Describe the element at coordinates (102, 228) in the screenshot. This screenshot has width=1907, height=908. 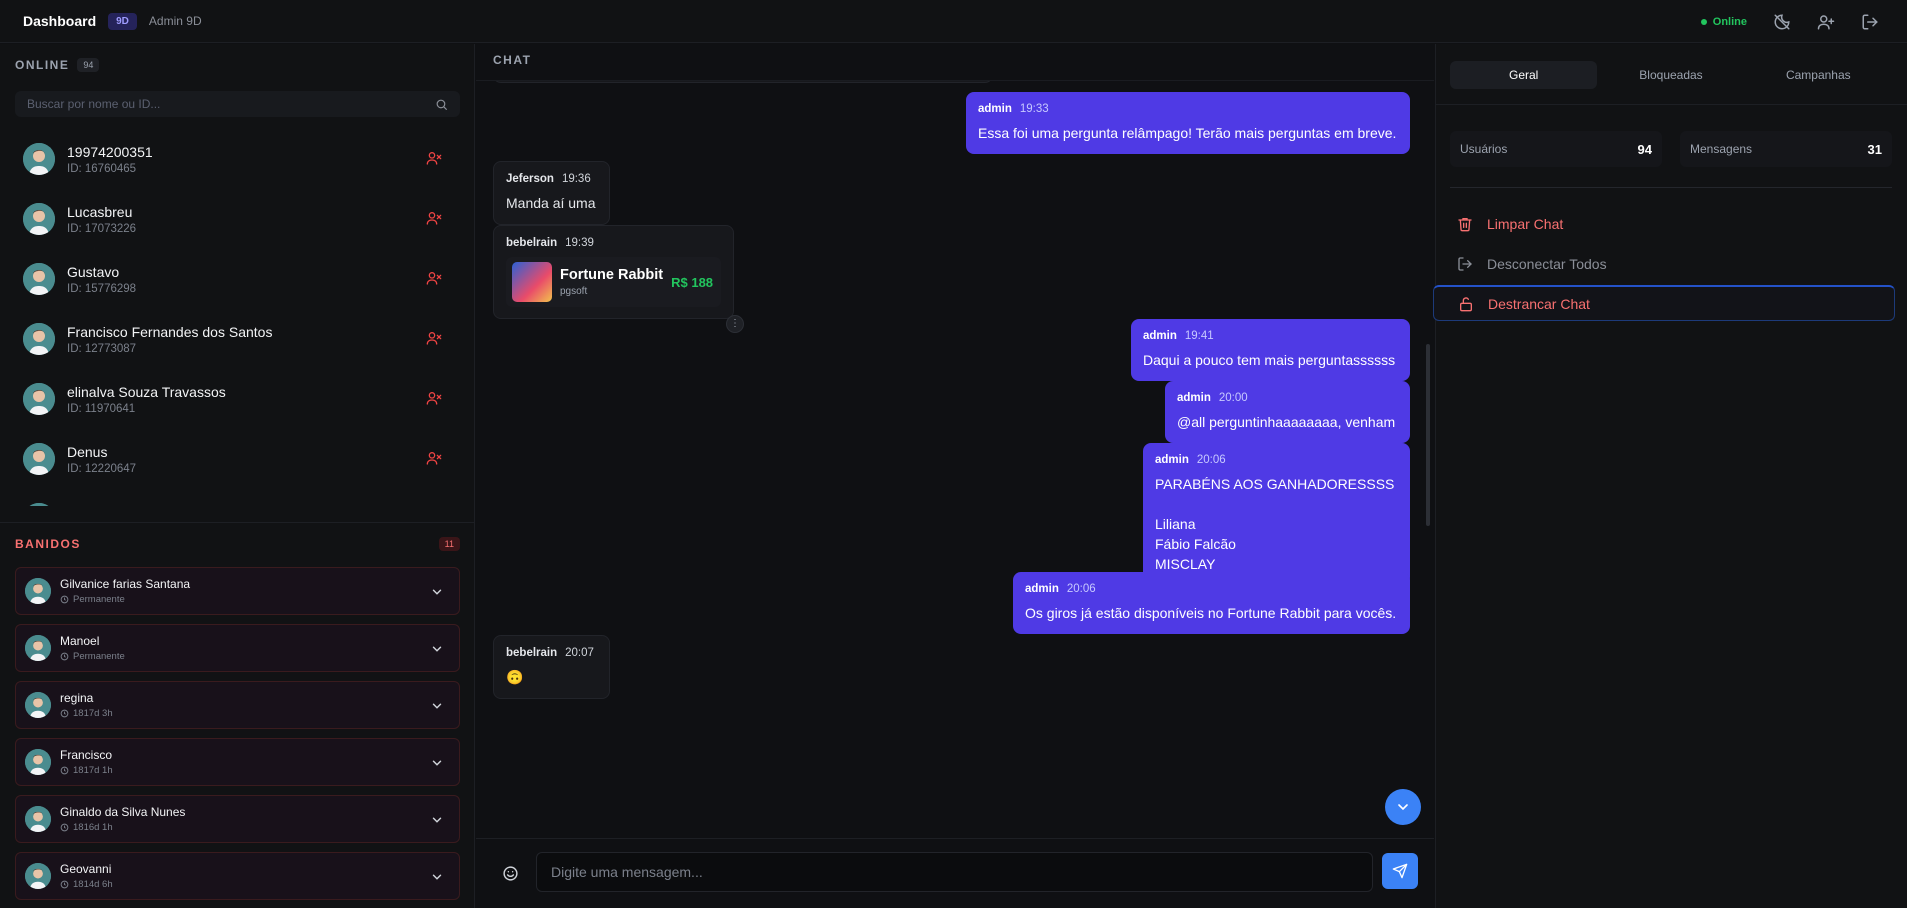
I see `user-id: ID: 17073226` at that location.